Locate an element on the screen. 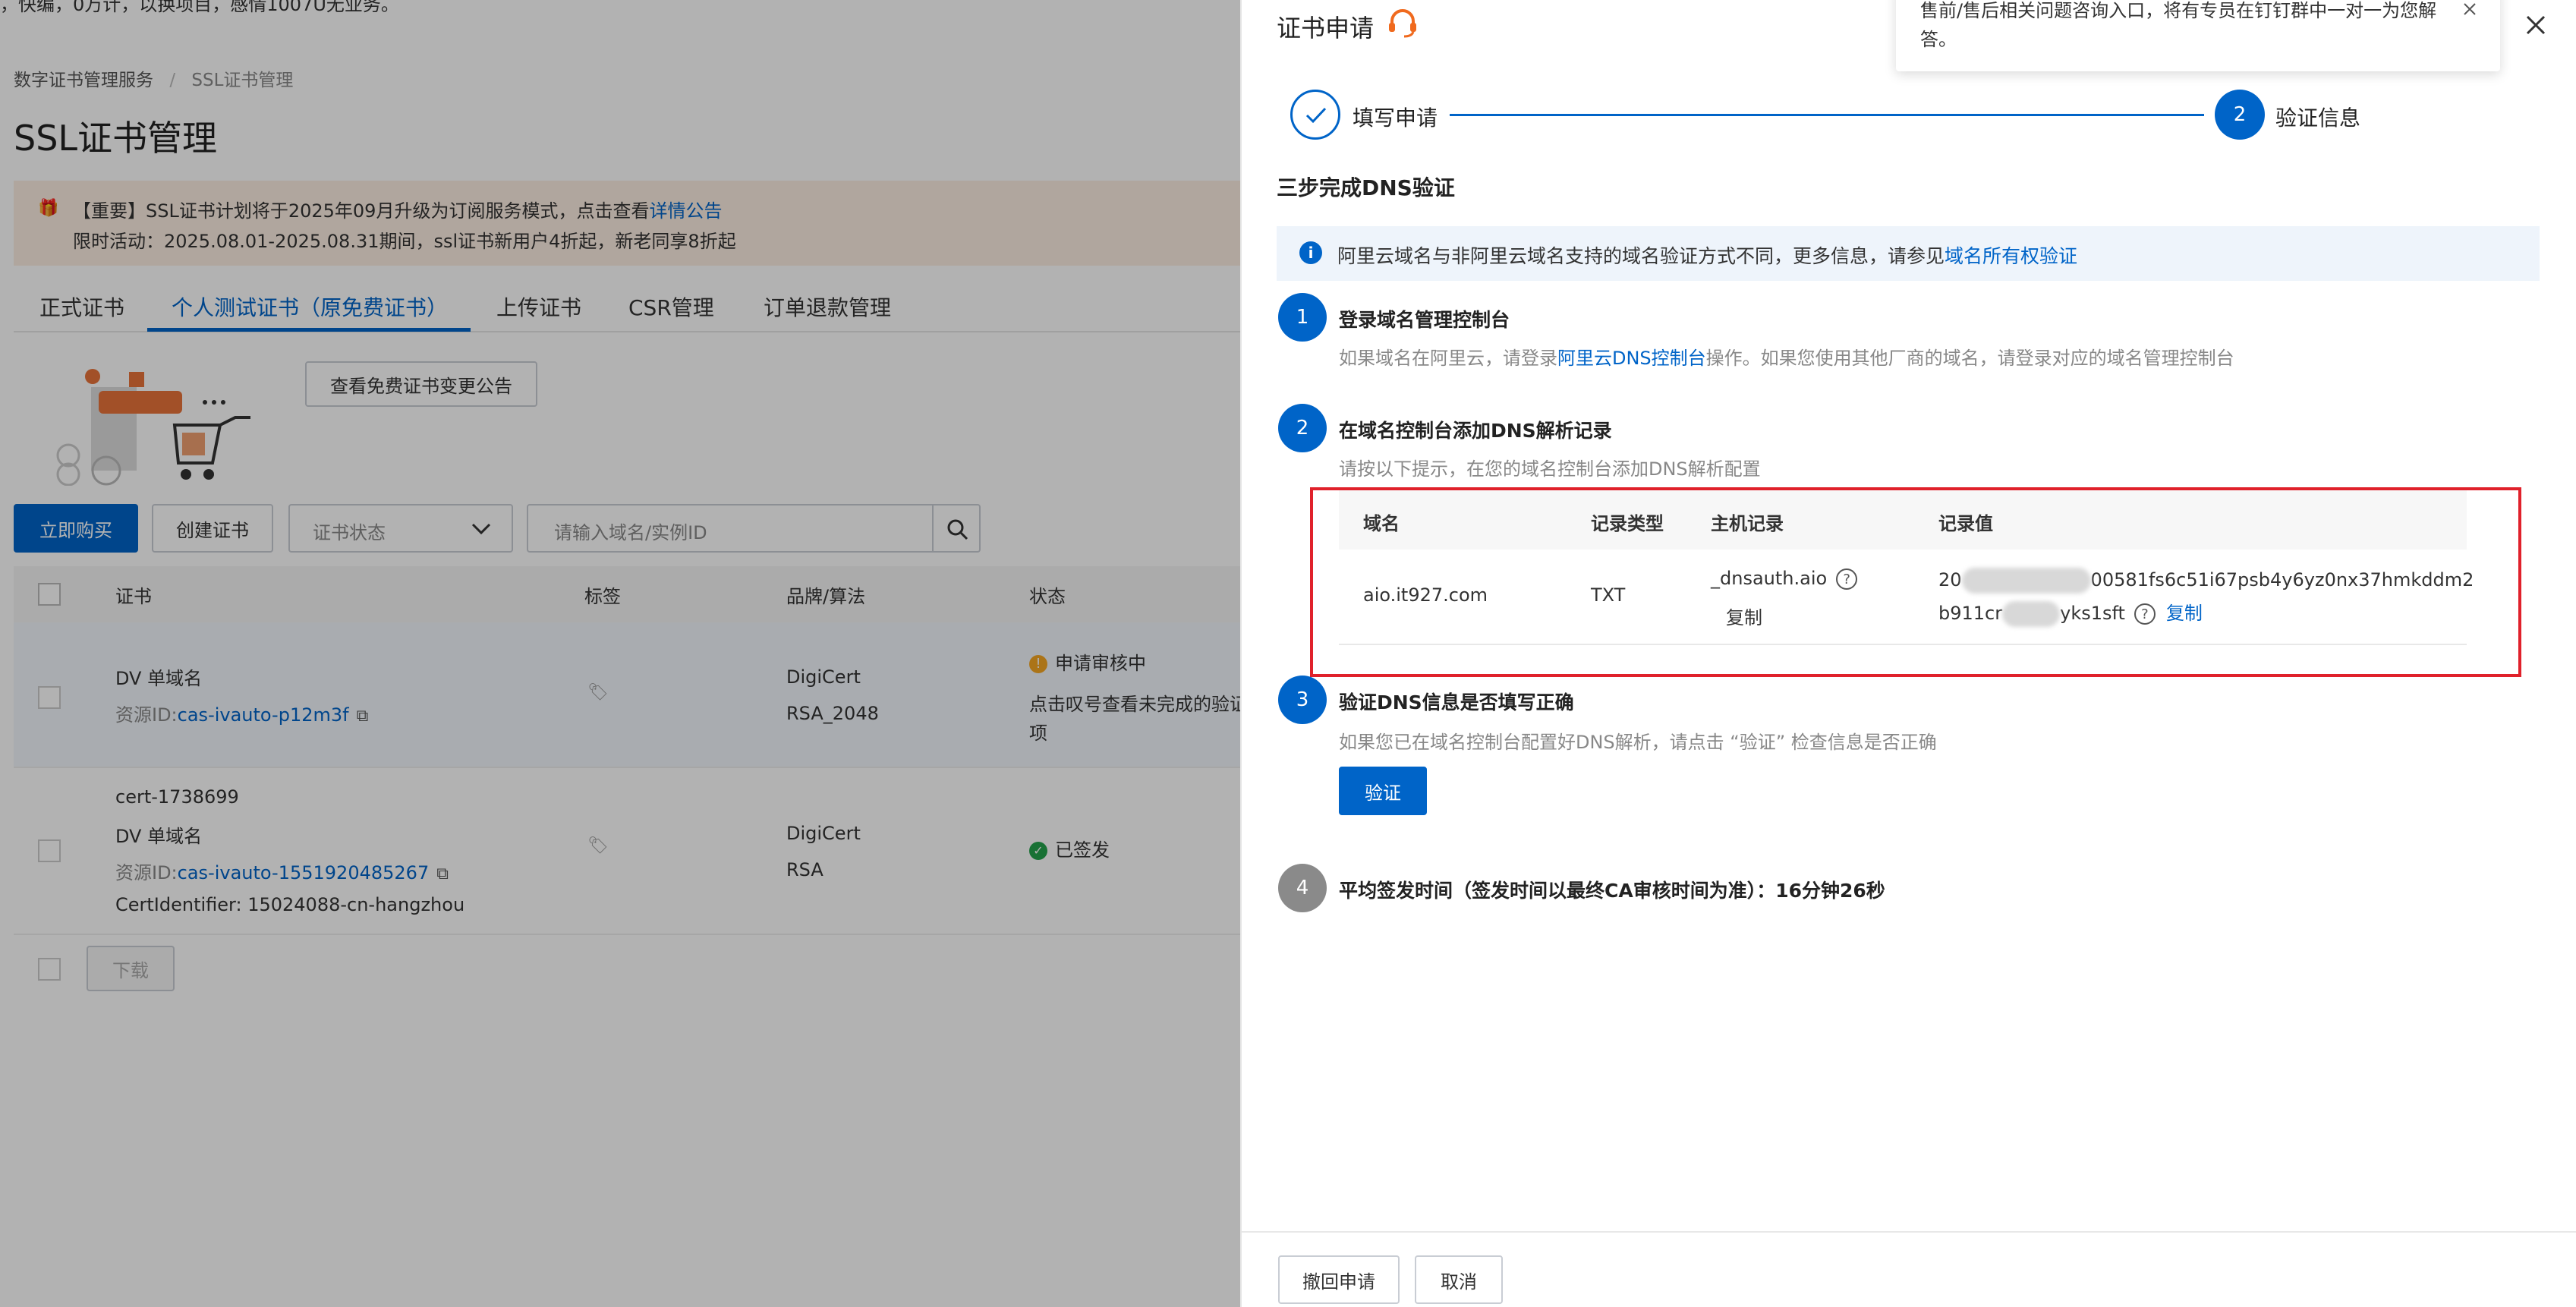  step-2-label: 验证信息 is located at coordinates (2318, 118).